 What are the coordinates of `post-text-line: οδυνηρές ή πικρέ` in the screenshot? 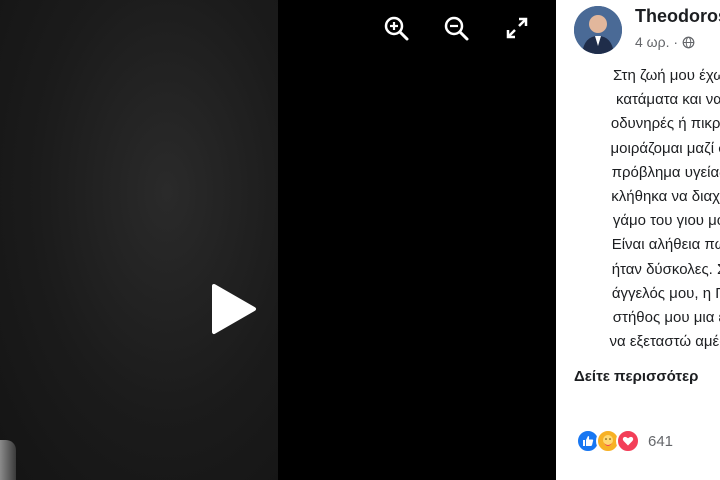 It's located at (665, 124).